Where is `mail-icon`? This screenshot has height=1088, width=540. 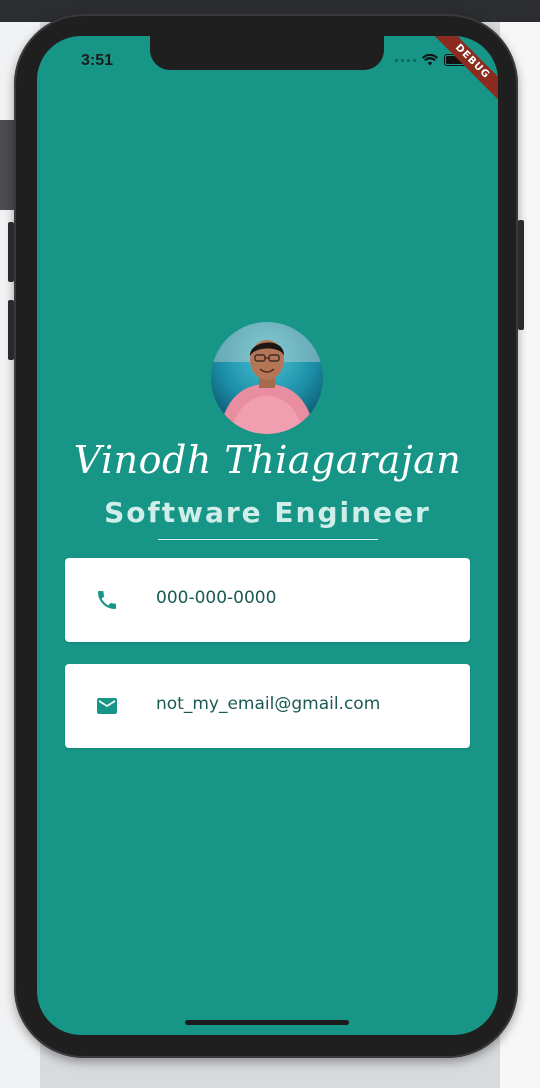
mail-icon is located at coordinates (107, 706).